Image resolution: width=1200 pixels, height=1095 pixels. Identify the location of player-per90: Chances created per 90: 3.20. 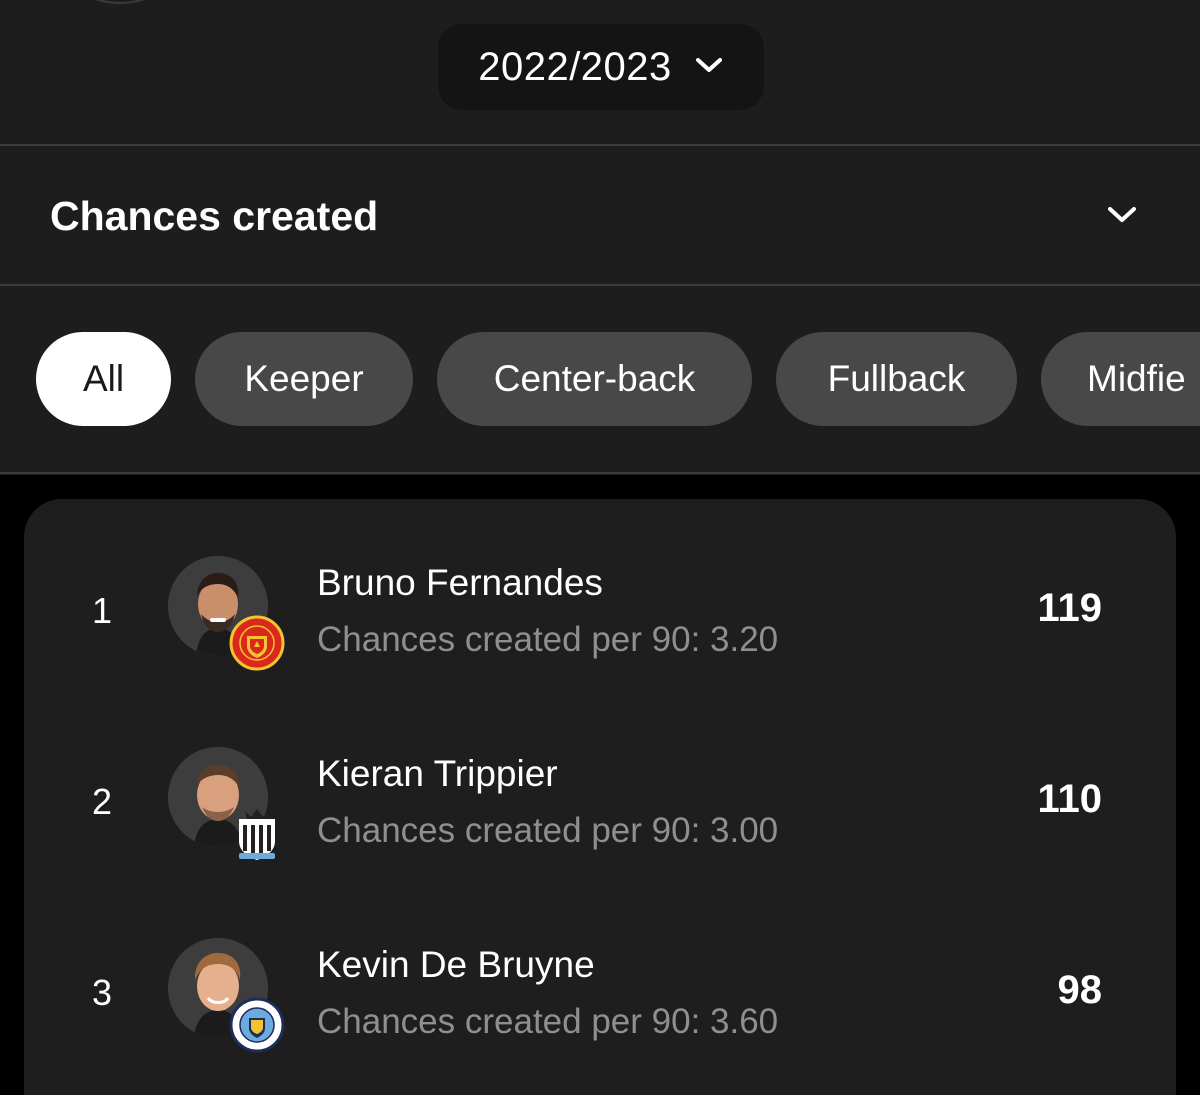
(548, 639).